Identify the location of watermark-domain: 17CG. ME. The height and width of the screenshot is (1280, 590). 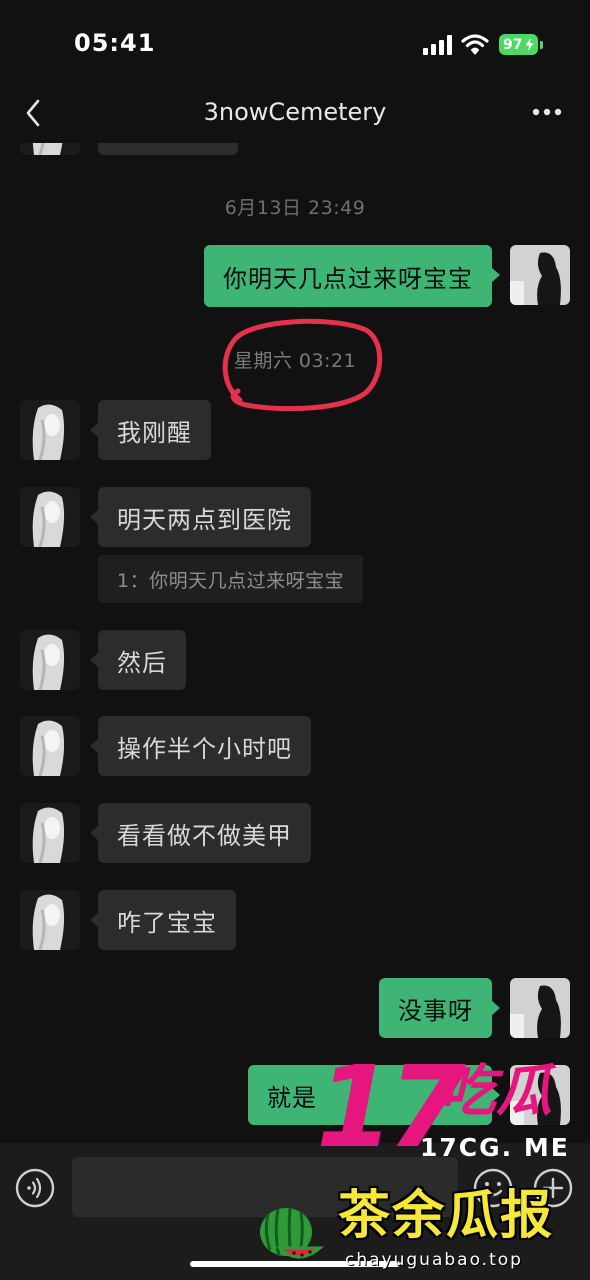
(495, 1147).